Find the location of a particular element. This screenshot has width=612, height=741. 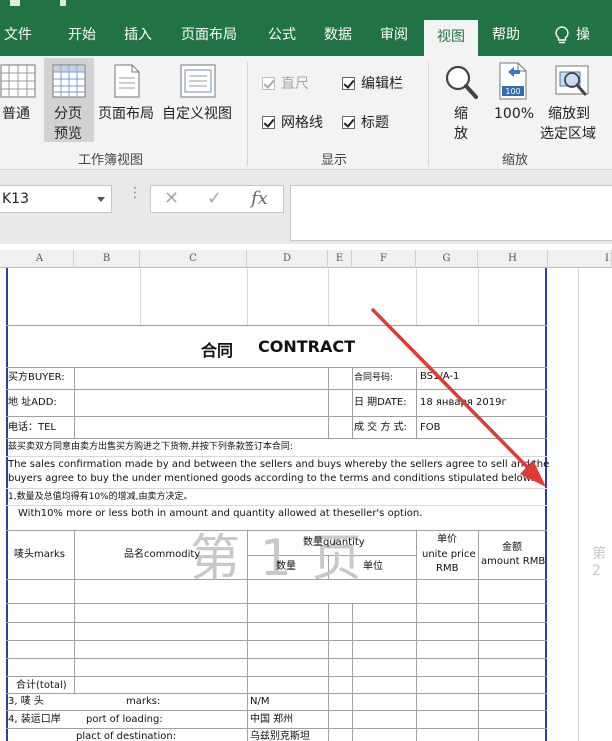

terms-value: FOB is located at coordinates (430, 428).